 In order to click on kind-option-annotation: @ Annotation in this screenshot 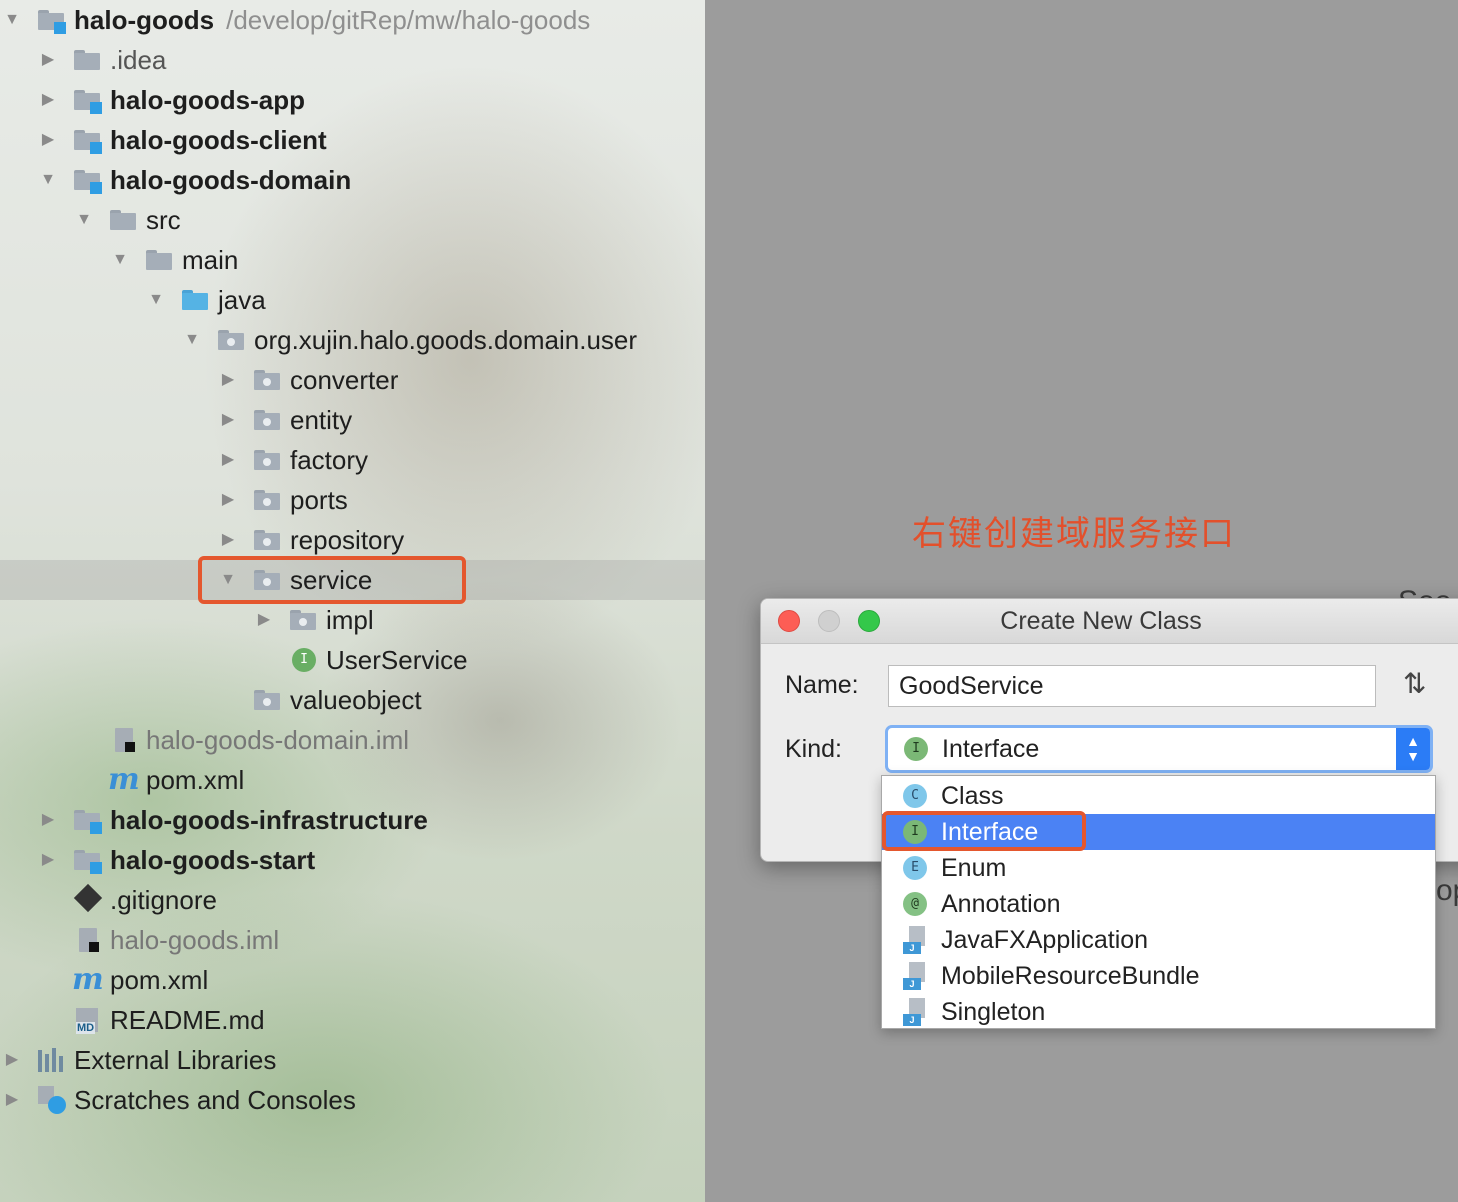, I will do `click(1158, 904)`.